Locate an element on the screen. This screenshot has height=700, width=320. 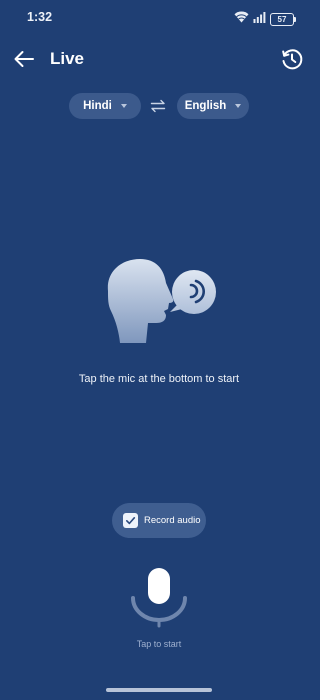
arrow-left-icon is located at coordinates (24, 59).